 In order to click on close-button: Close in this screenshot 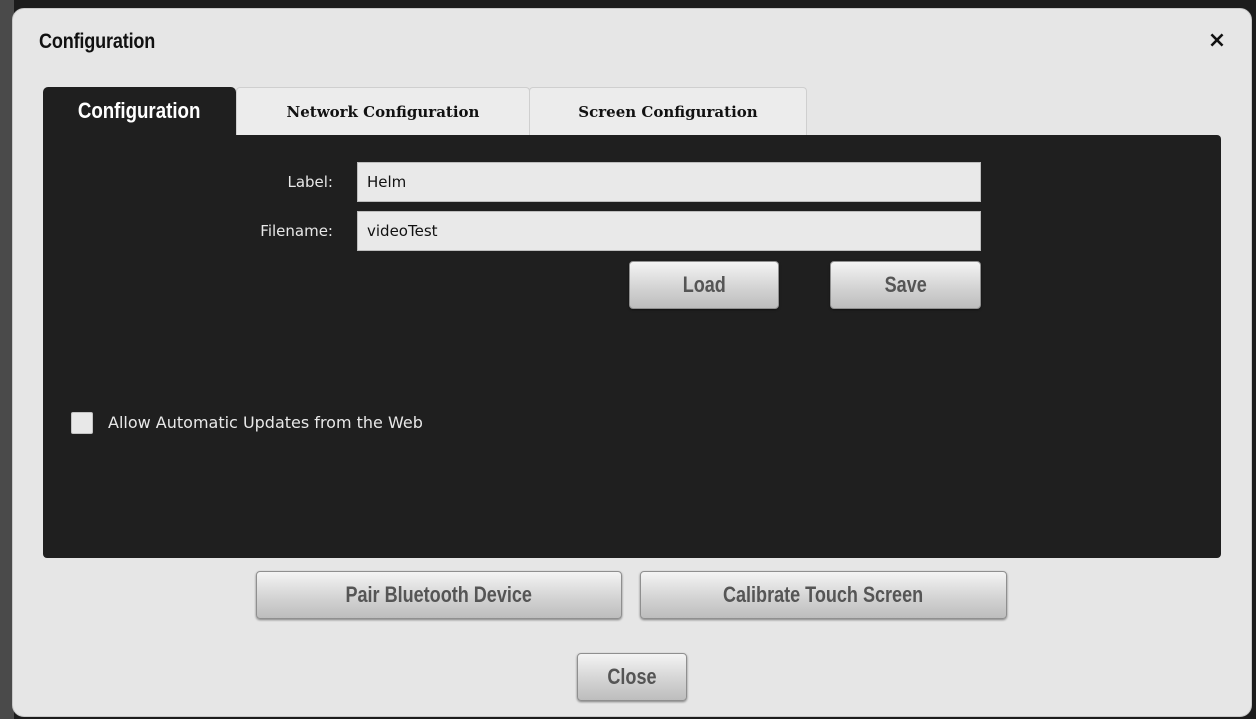, I will do `click(632, 677)`.